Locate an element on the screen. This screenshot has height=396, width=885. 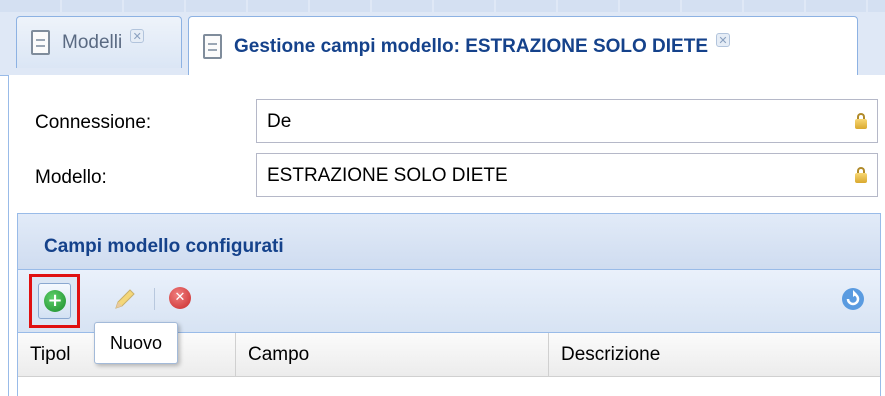
add-tooltip: Nuovo is located at coordinates (136, 343).